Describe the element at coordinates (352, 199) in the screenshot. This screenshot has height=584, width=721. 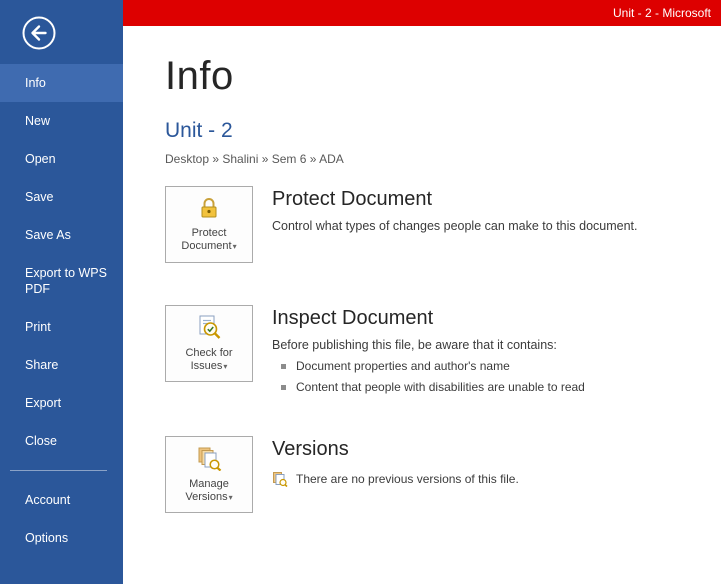
I see `protect-document-title: Protect Document` at that location.